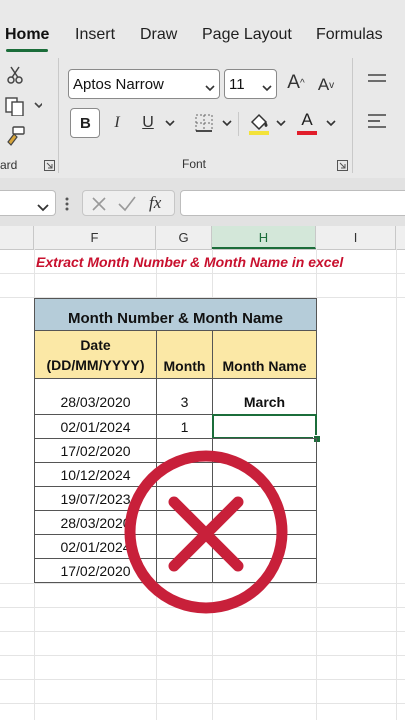 Image resolution: width=405 pixels, height=720 pixels. What do you see at coordinates (184, 396) in the screenshot?
I see `cell-month: 3` at bounding box center [184, 396].